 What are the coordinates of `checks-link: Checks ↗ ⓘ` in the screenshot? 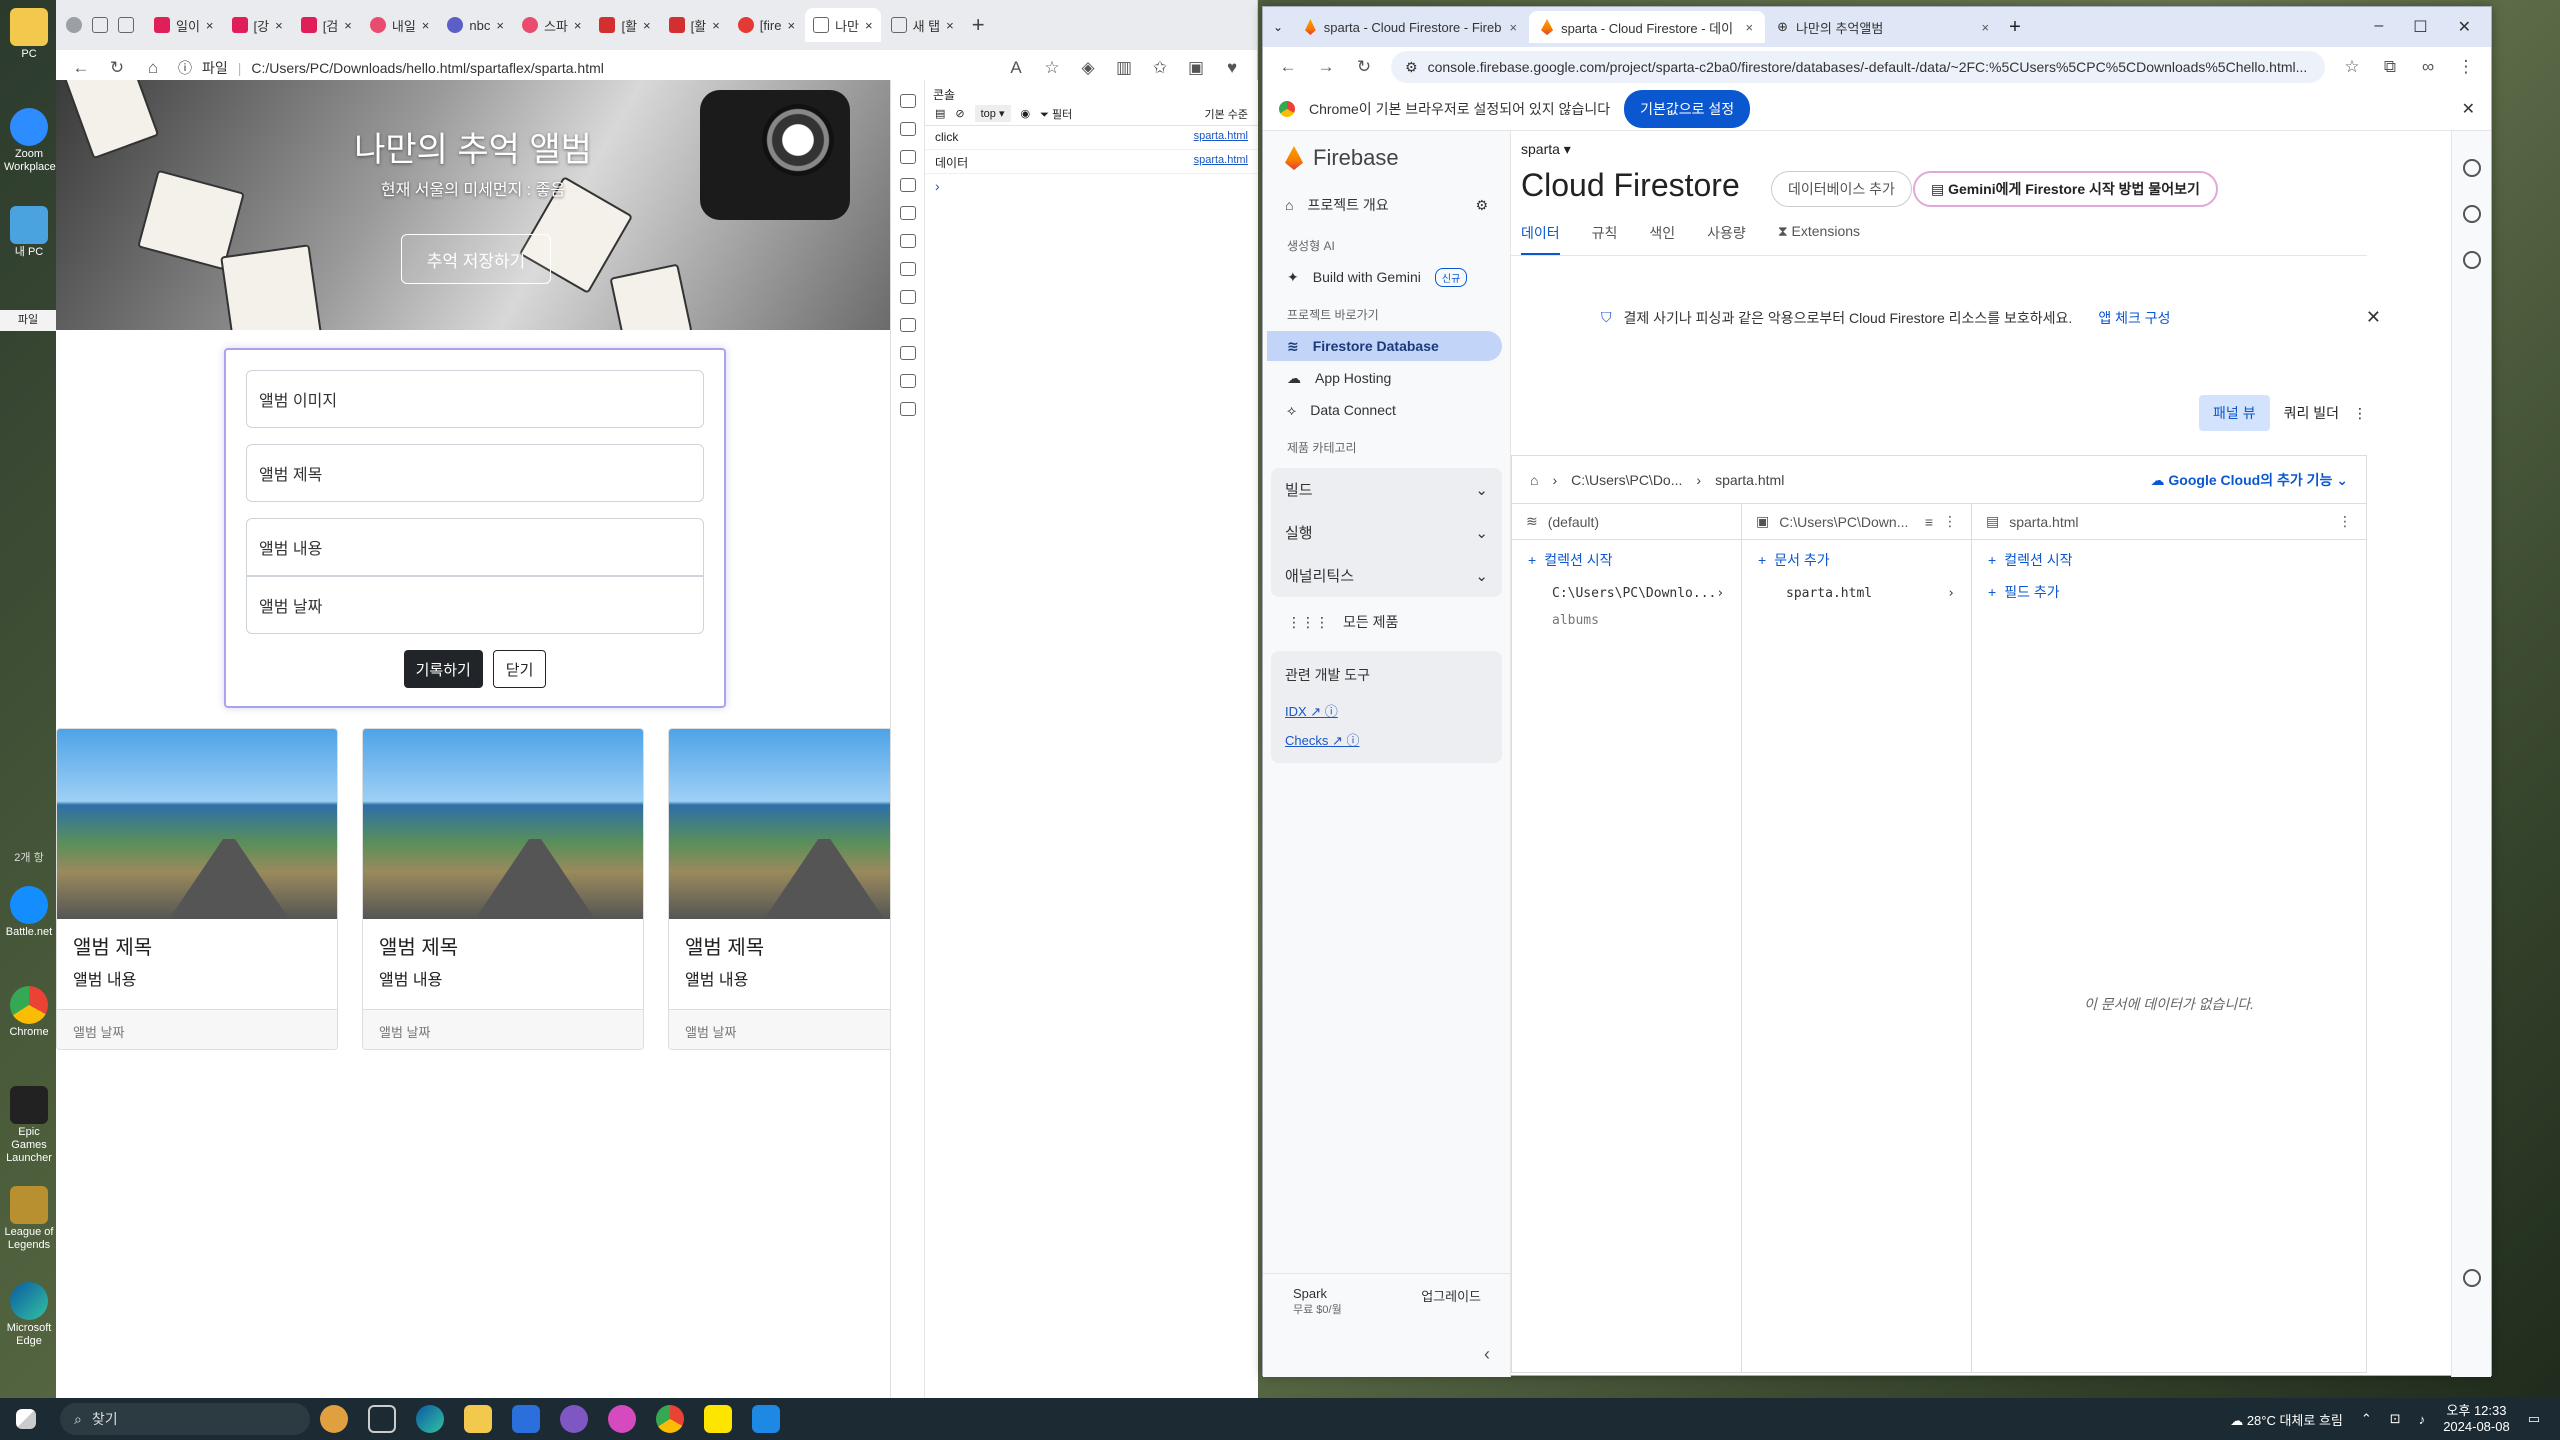 It's located at (1386, 739).